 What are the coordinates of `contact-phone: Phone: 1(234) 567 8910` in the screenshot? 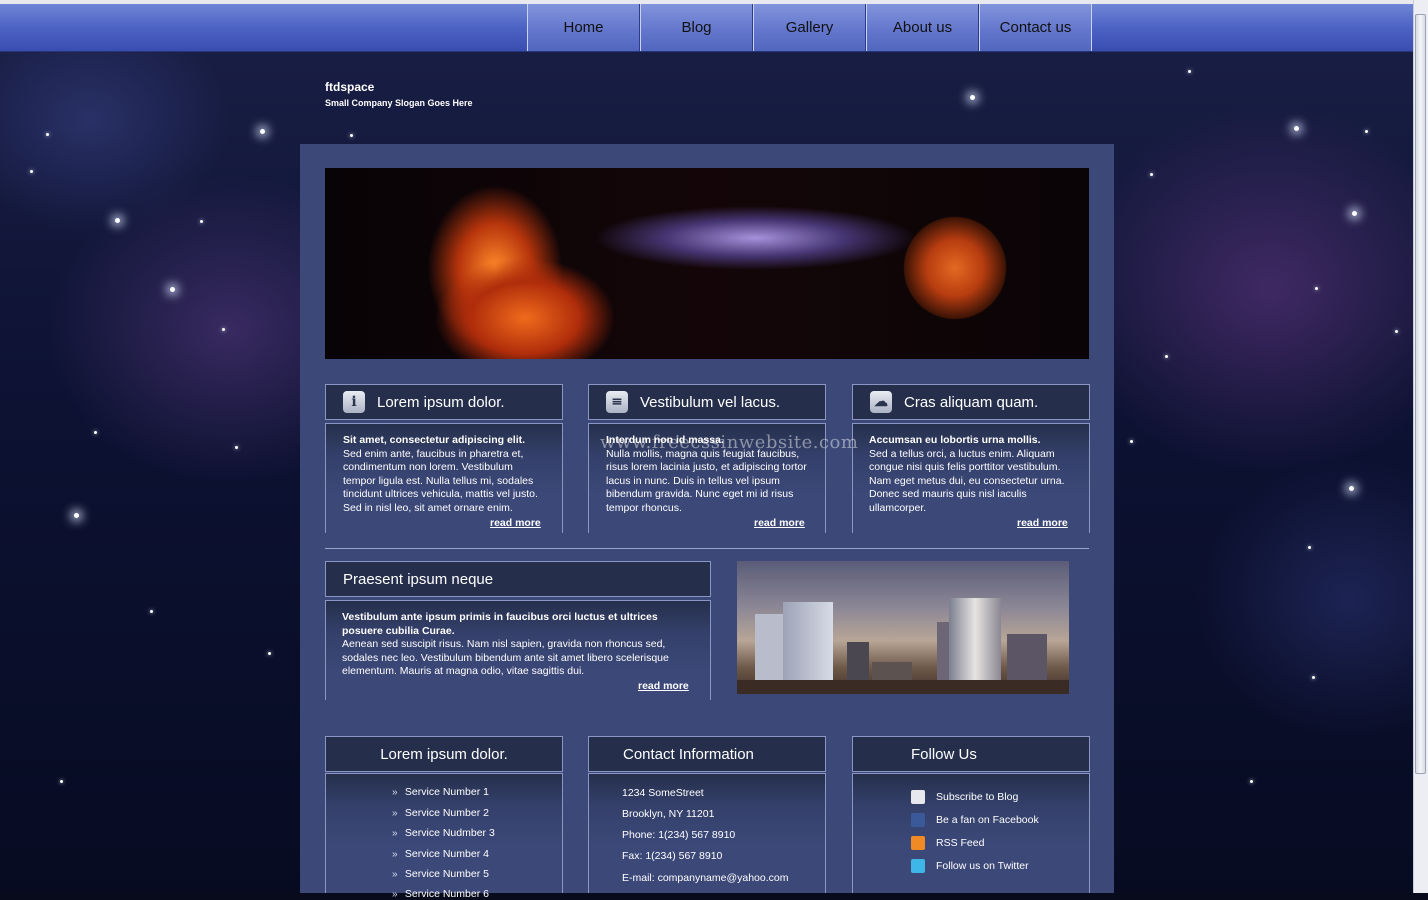 It's located at (679, 835).